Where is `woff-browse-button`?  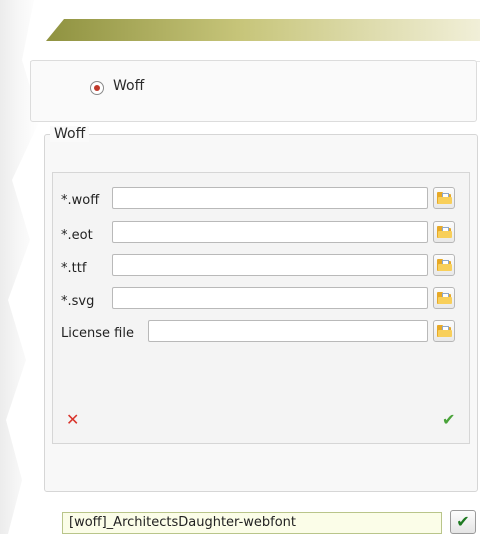 woff-browse-button is located at coordinates (444, 198).